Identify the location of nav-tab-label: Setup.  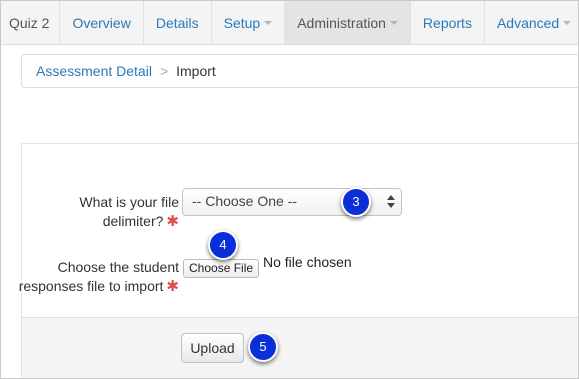
(242, 22).